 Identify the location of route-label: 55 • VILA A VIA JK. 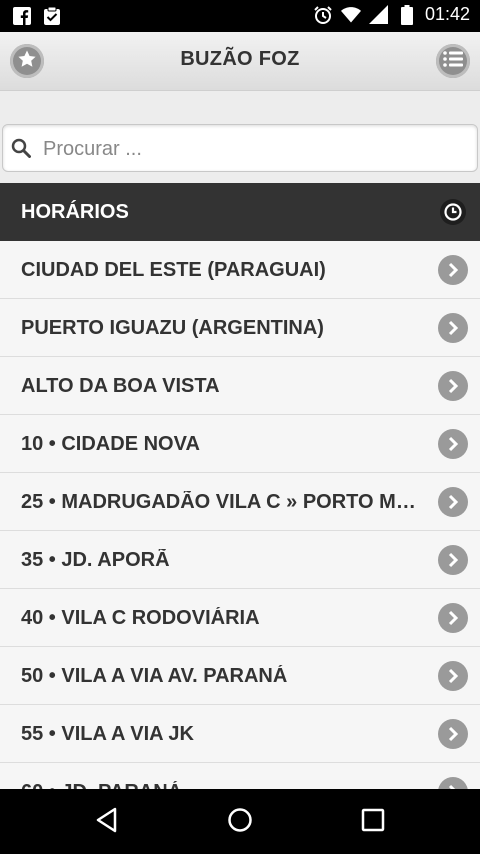
(107, 734).